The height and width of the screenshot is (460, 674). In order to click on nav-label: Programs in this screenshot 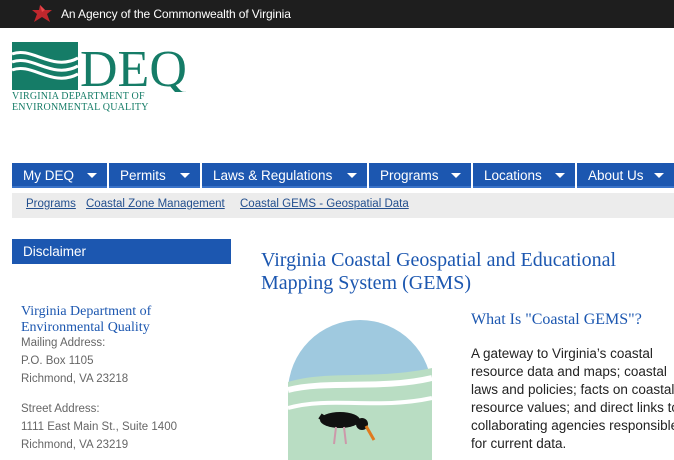, I will do `click(409, 175)`.